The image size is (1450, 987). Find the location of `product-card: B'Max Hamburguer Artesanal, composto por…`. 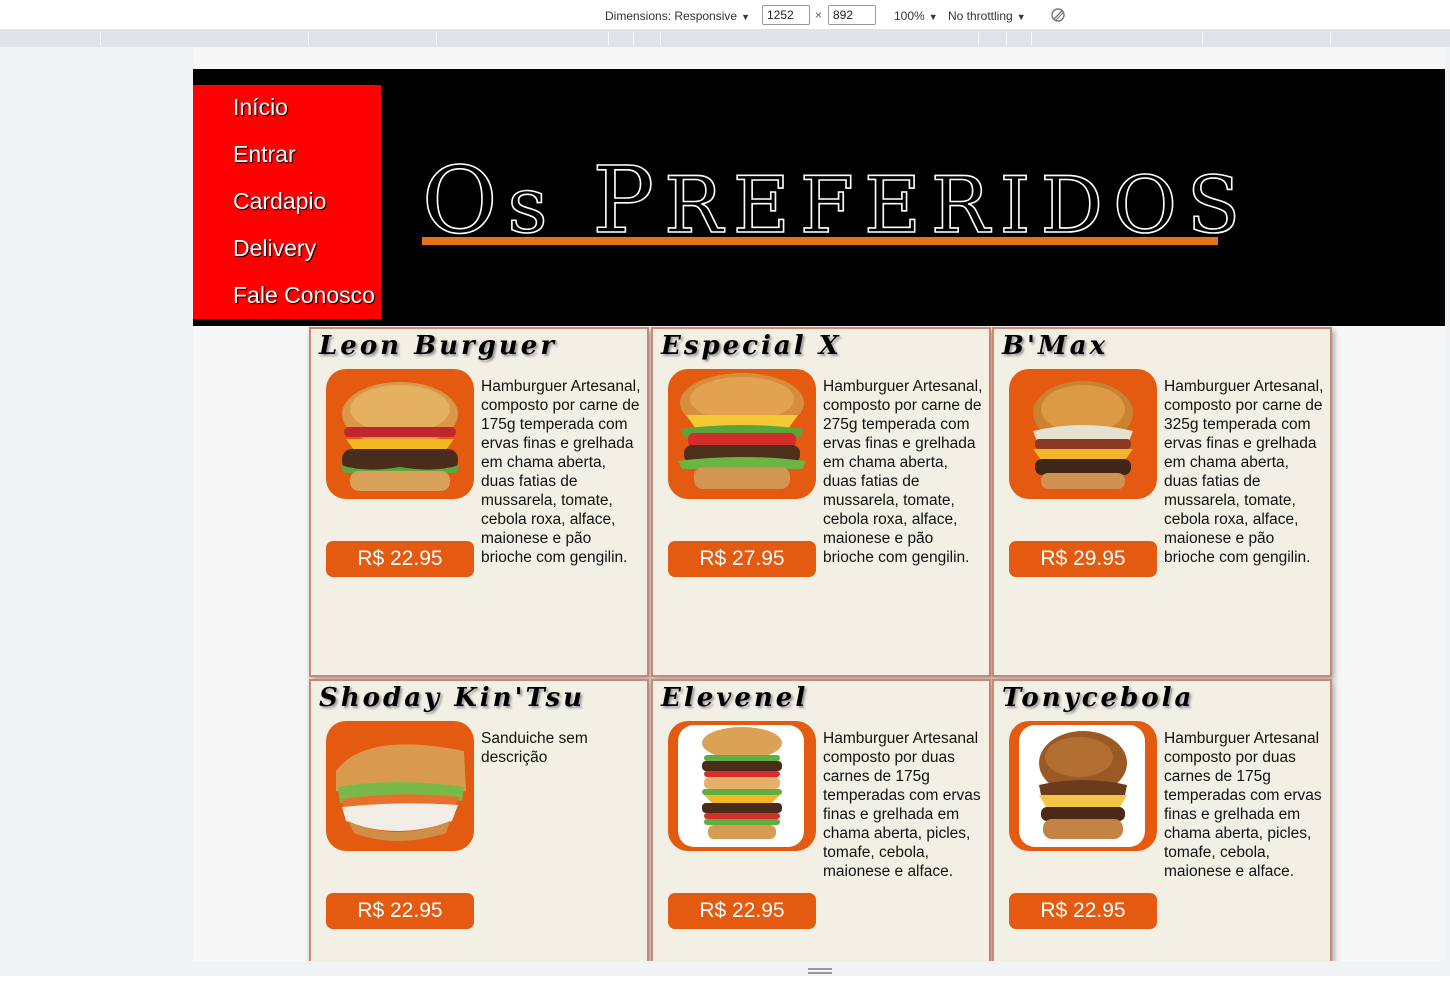

product-card: B'Max Hamburguer Artesanal, composto por… is located at coordinates (1162, 502).